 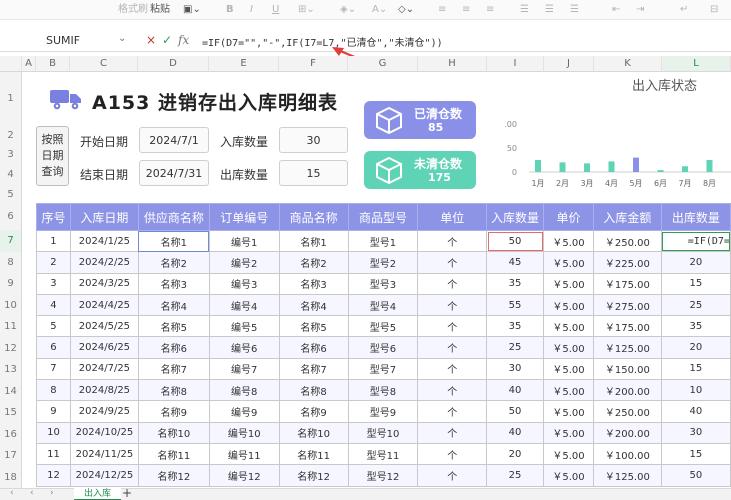 What do you see at coordinates (515, 411) in the screenshot?
I see `table-cell: 50` at bounding box center [515, 411].